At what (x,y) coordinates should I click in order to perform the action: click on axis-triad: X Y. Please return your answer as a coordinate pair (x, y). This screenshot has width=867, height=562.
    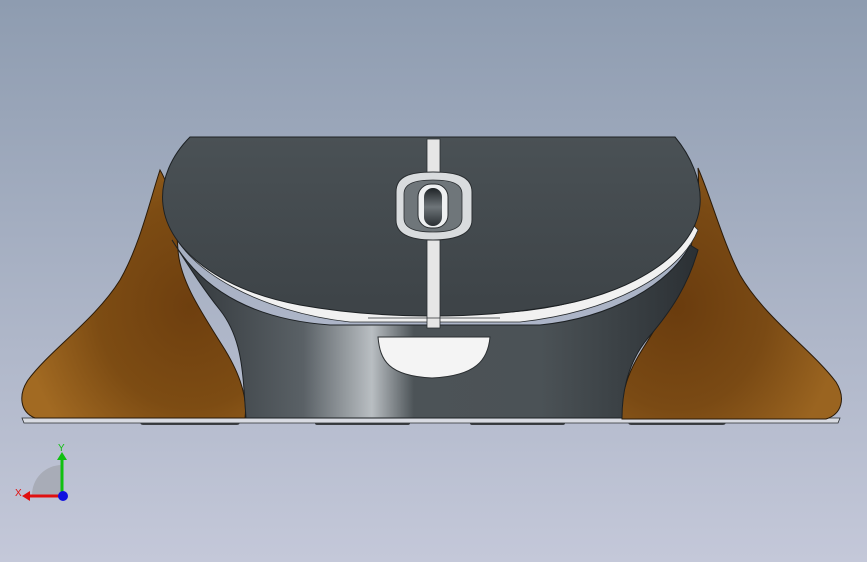
    Looking at the image, I should click on (43, 474).